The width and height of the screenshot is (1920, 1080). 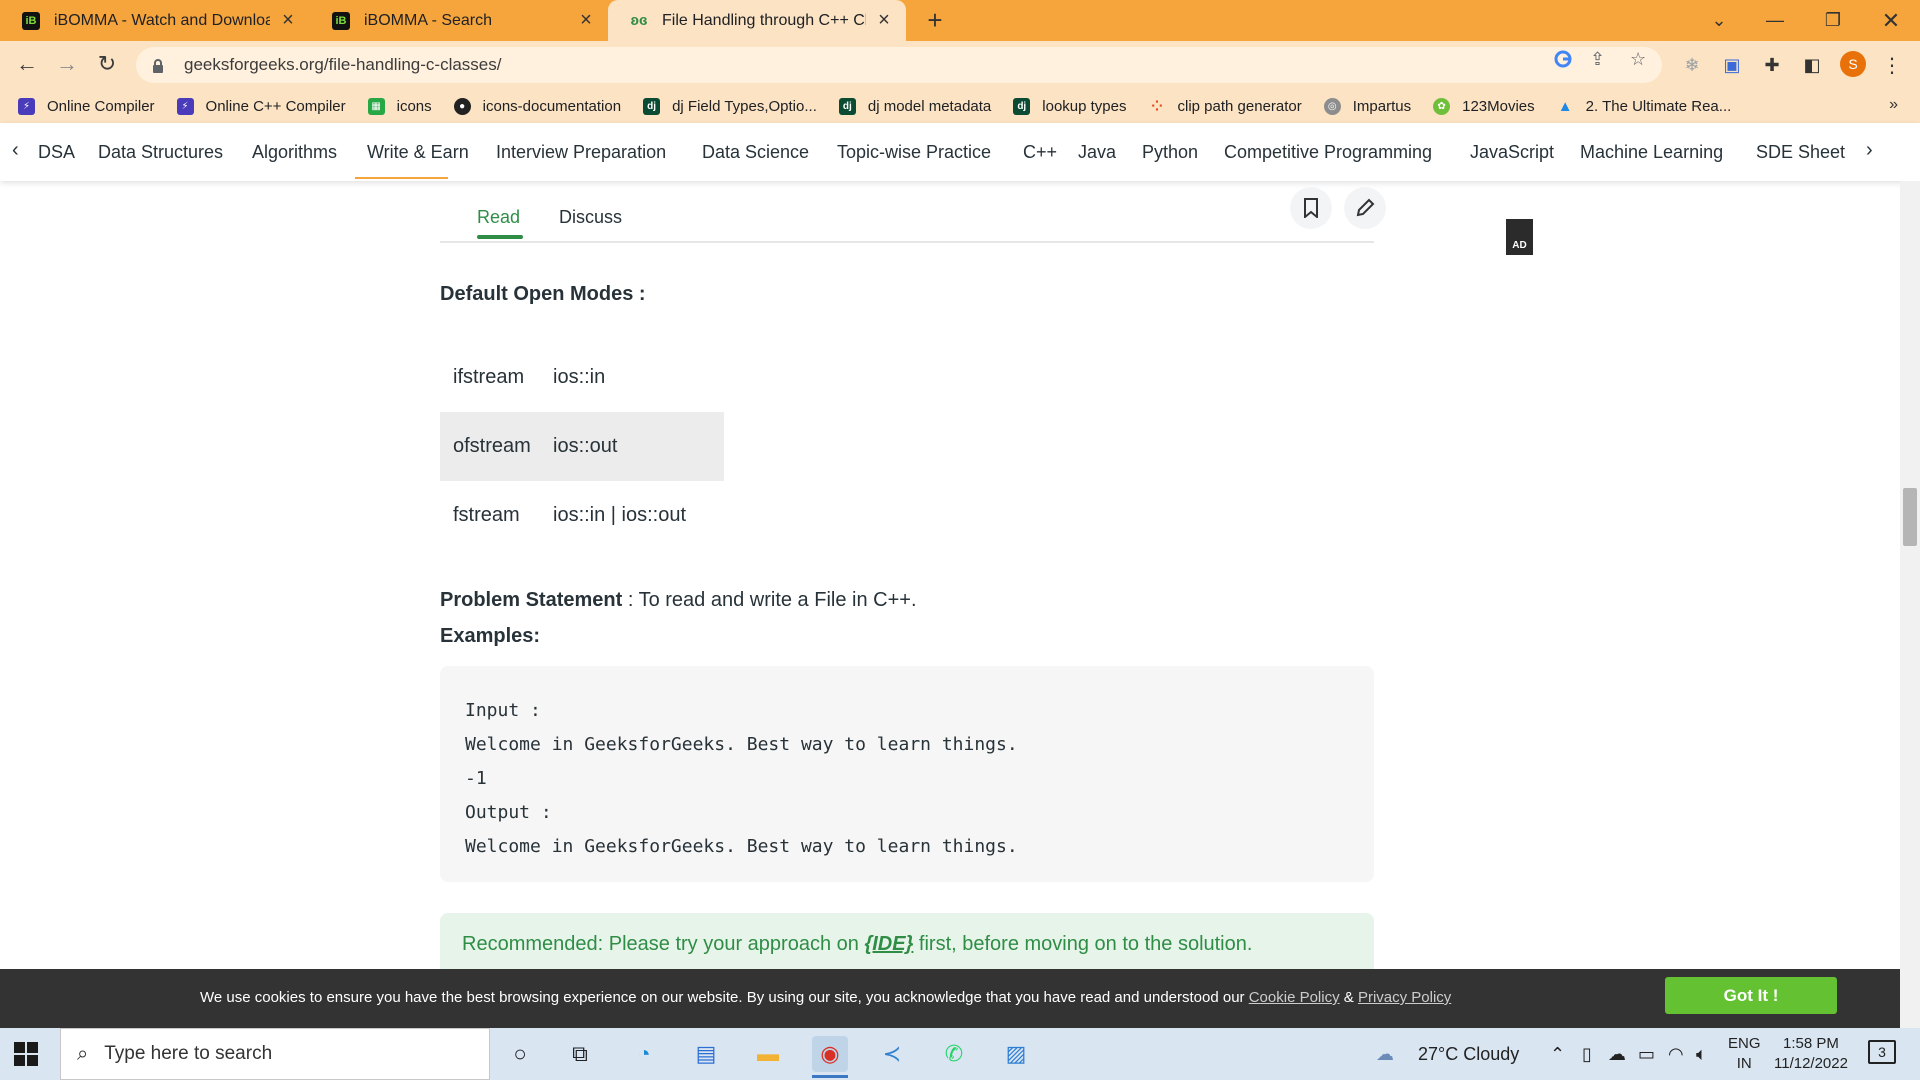 What do you see at coordinates (101, 106) in the screenshot?
I see `bookmark-label: Online Compiler` at bounding box center [101, 106].